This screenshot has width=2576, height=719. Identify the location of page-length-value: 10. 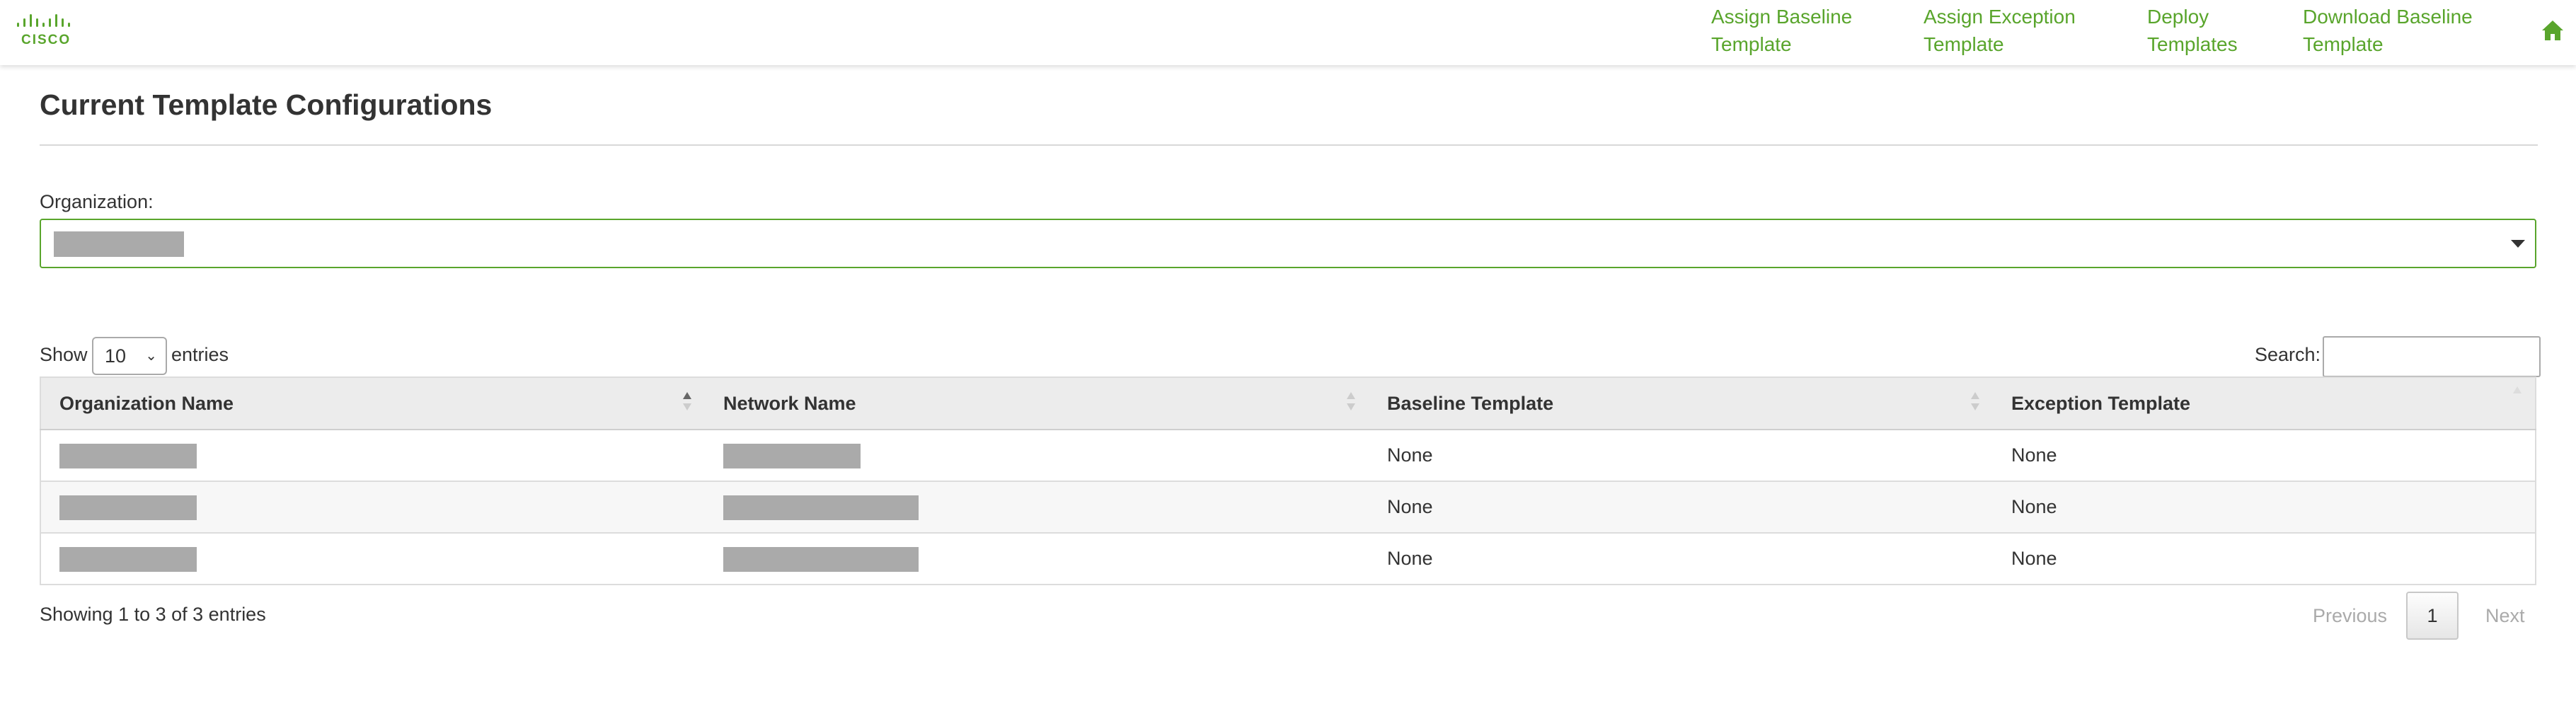
(116, 356).